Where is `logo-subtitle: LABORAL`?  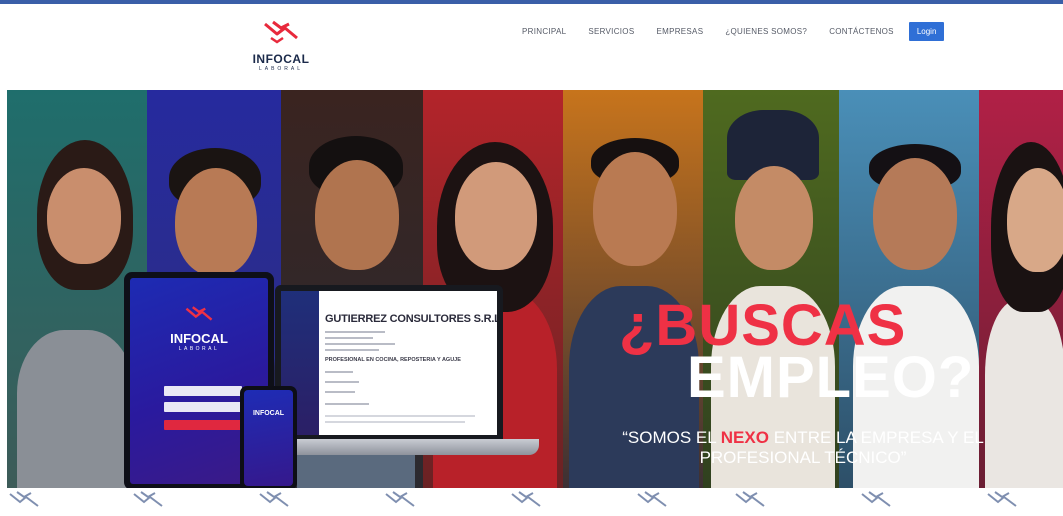
logo-subtitle: LABORAL is located at coordinates (281, 69).